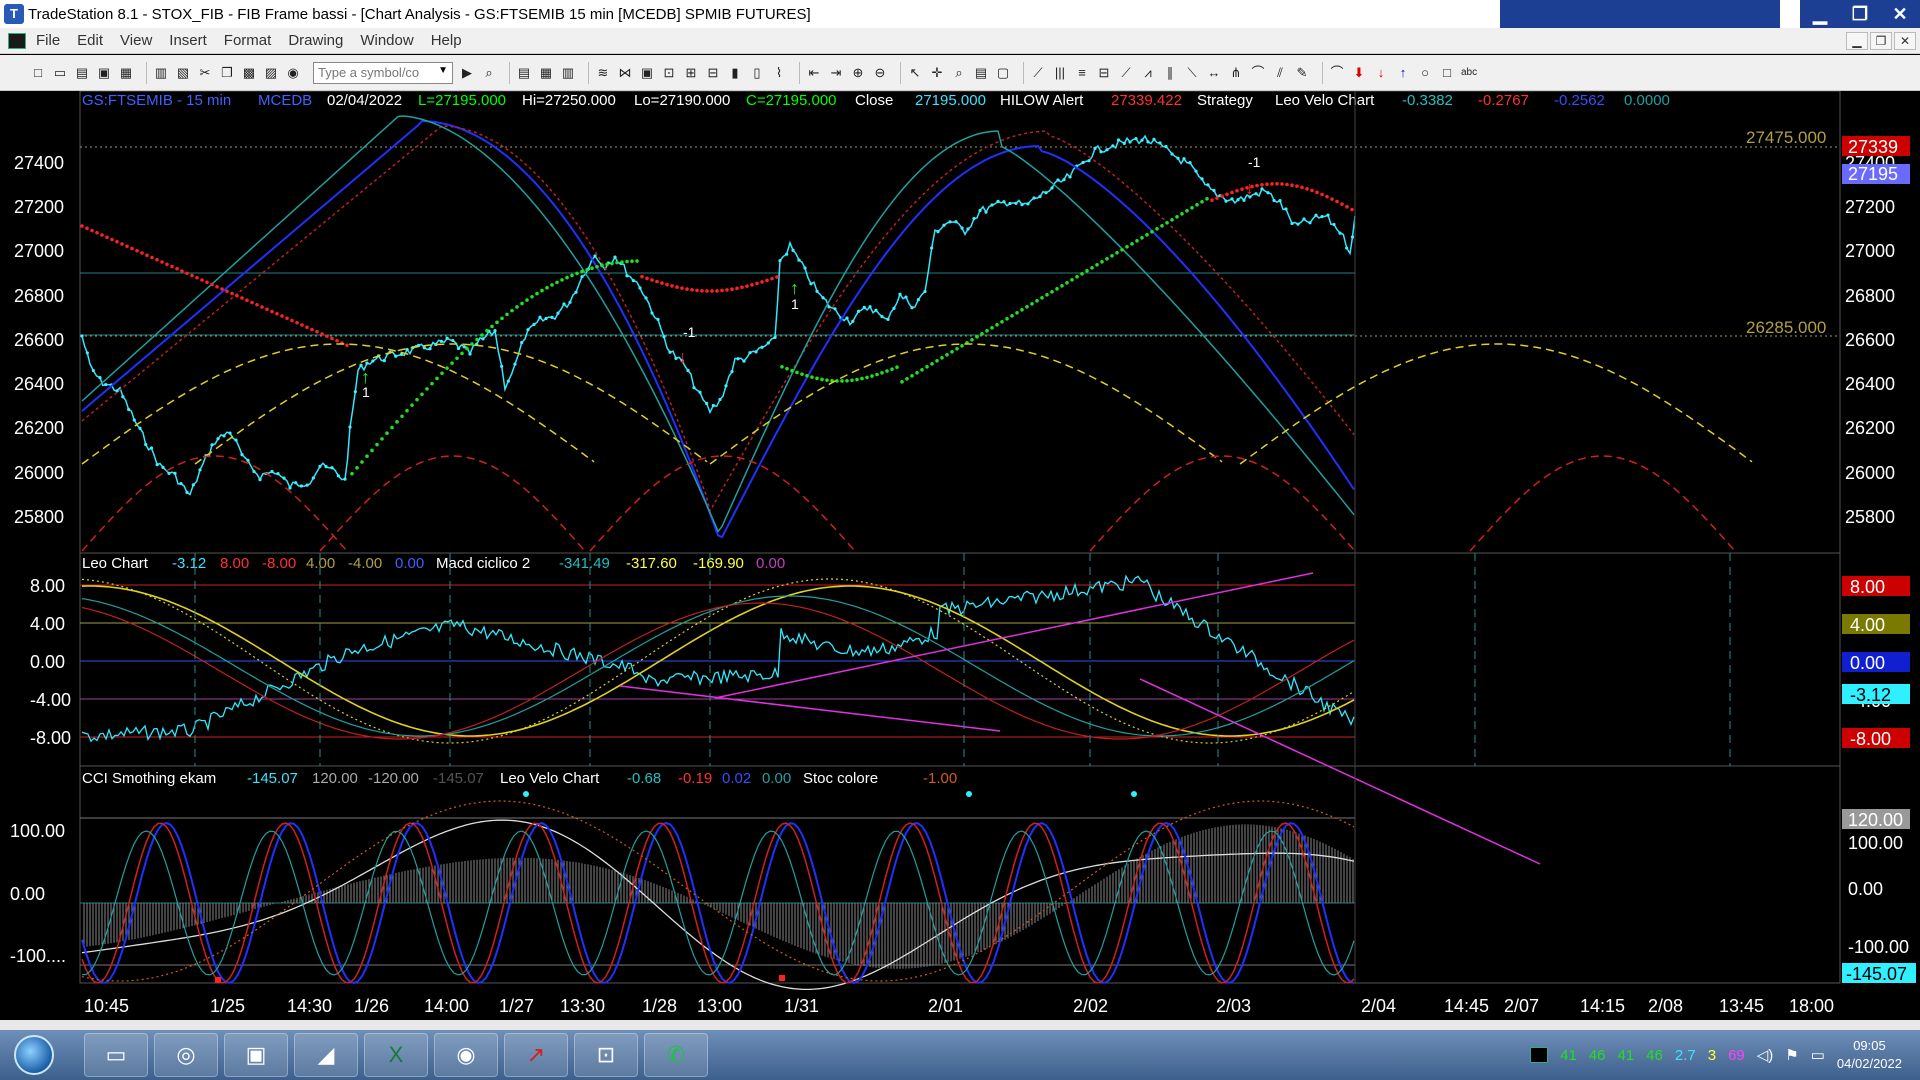  I want to click on tray-number: 46, so click(1597, 1055).